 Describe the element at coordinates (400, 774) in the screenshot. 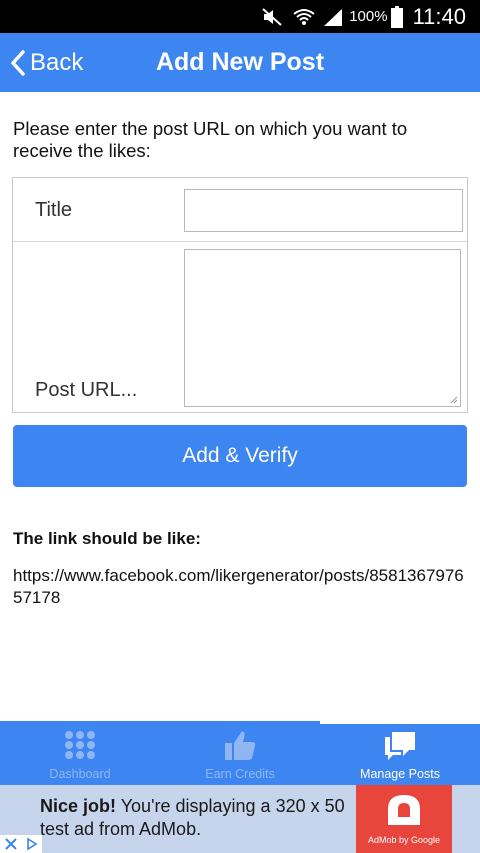

I see `tab-manage-posts-label: Manage Posts` at that location.